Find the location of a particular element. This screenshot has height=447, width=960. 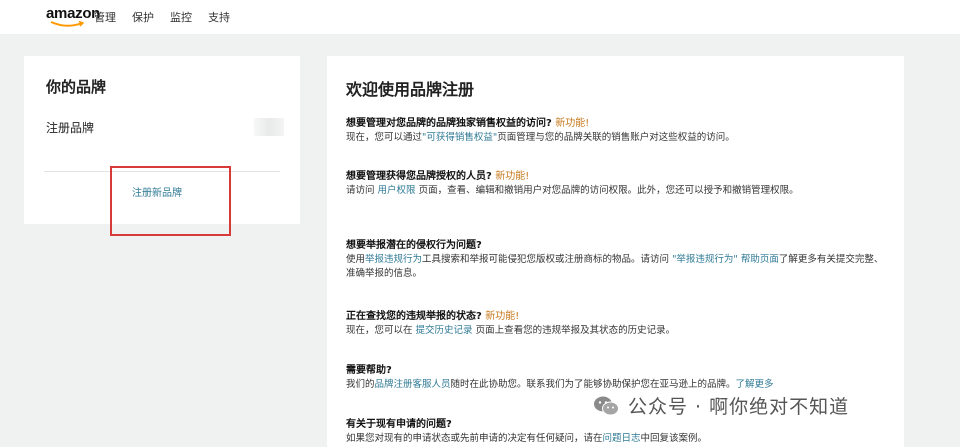

section-text: 请访问 is located at coordinates (362, 190).